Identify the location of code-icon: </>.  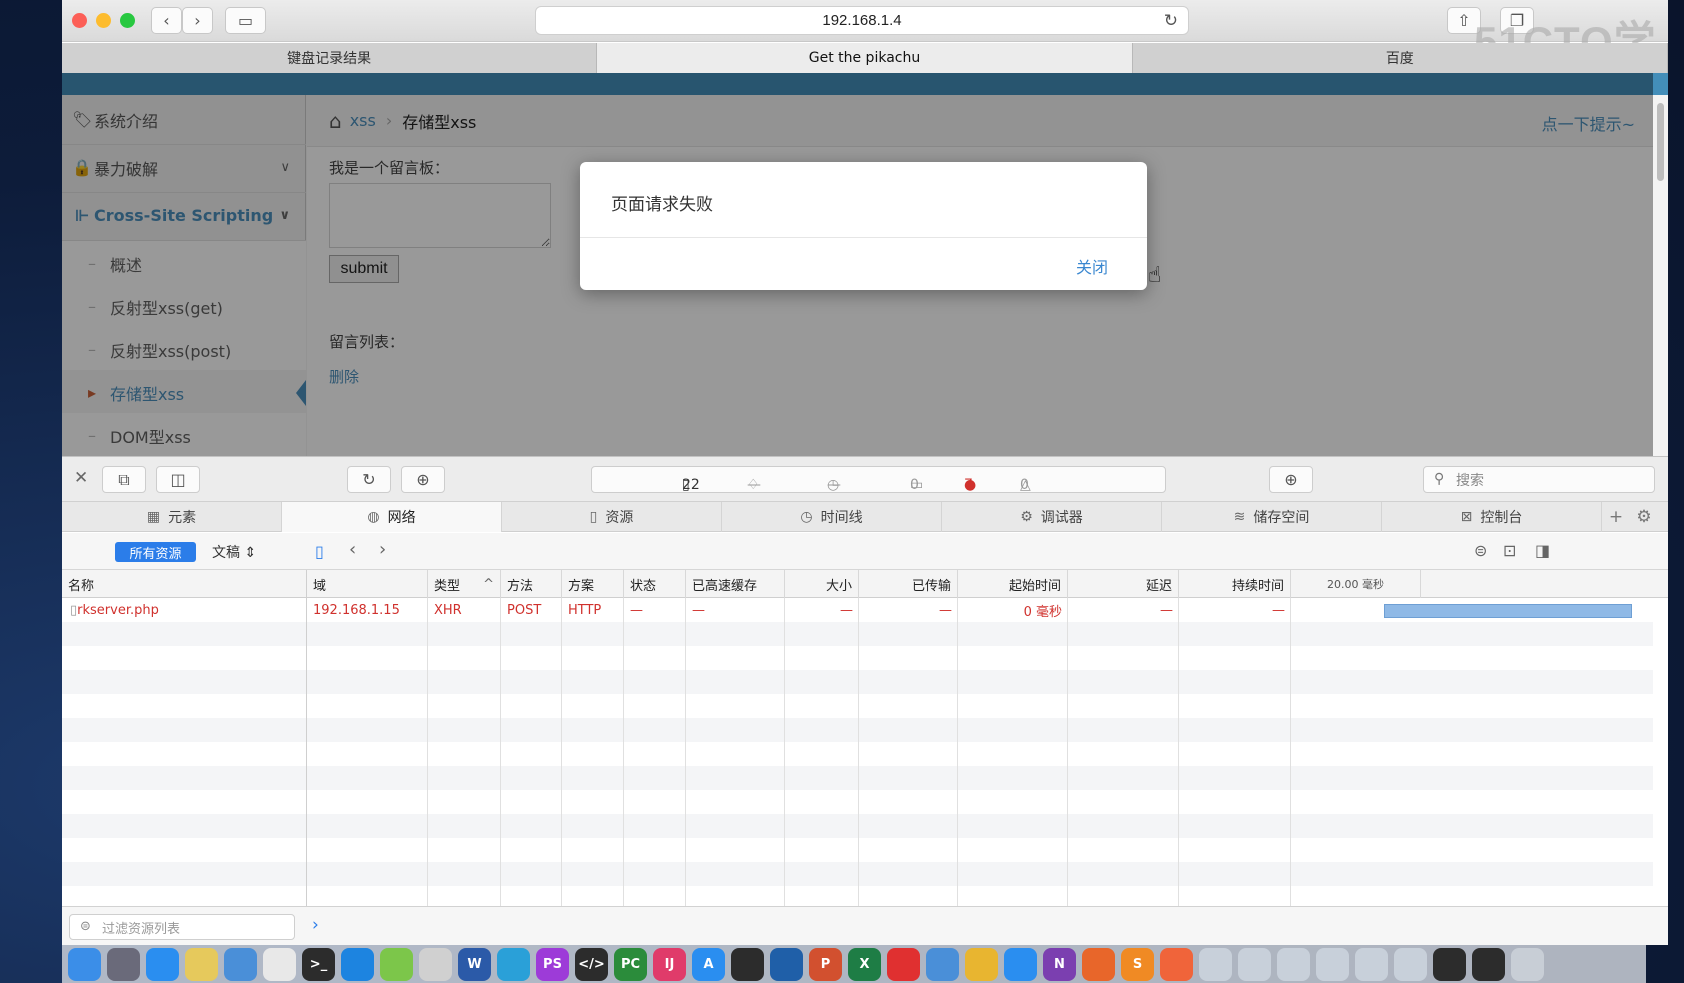
(591, 964).